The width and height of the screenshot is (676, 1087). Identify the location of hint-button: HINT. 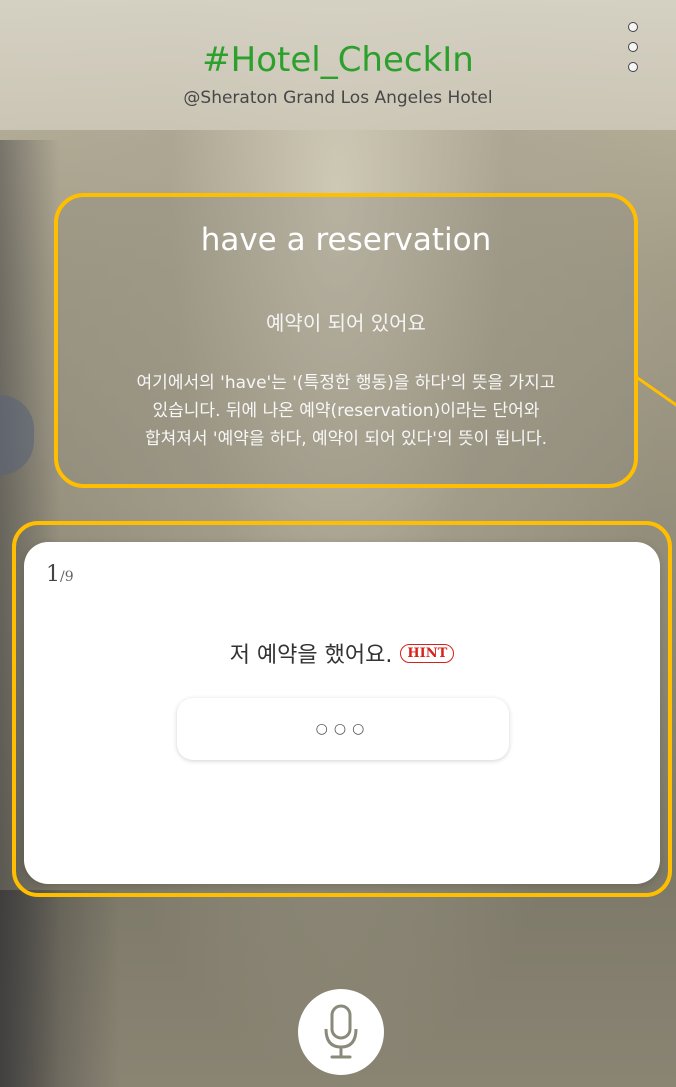
(427, 653).